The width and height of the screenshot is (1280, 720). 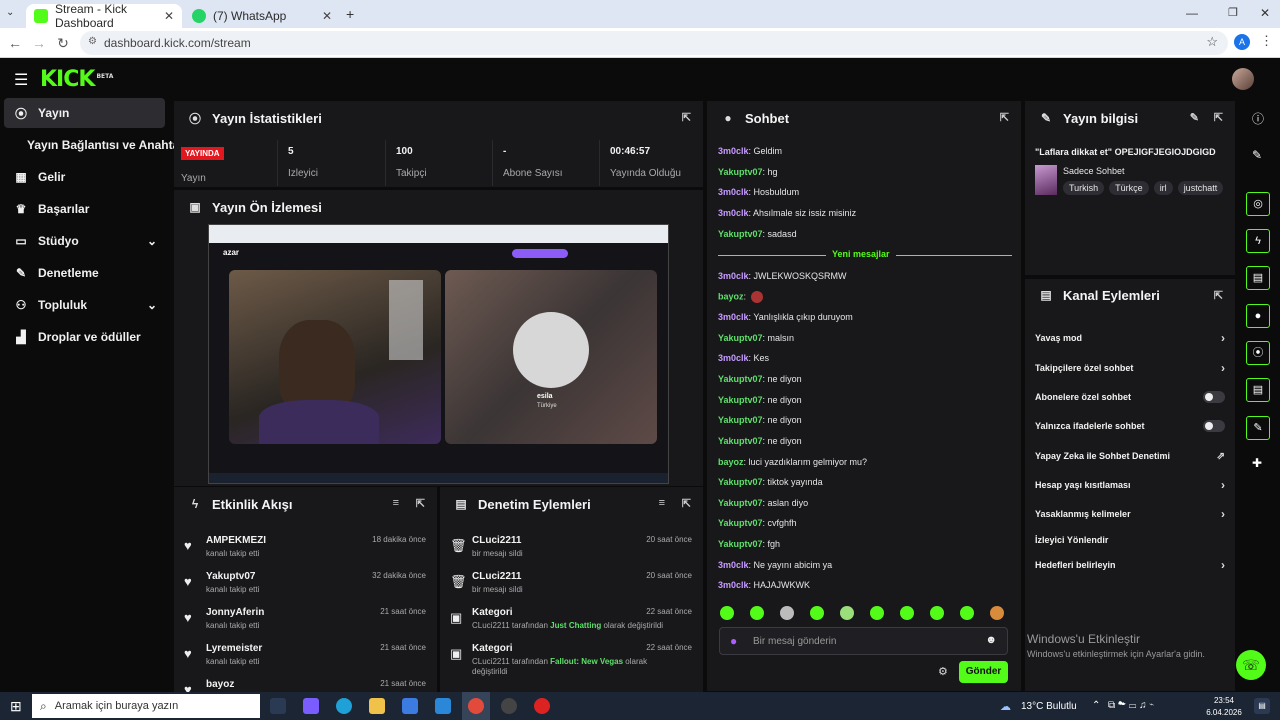 I want to click on weather-text: 13°C Bulutlu, so click(x=1049, y=706).